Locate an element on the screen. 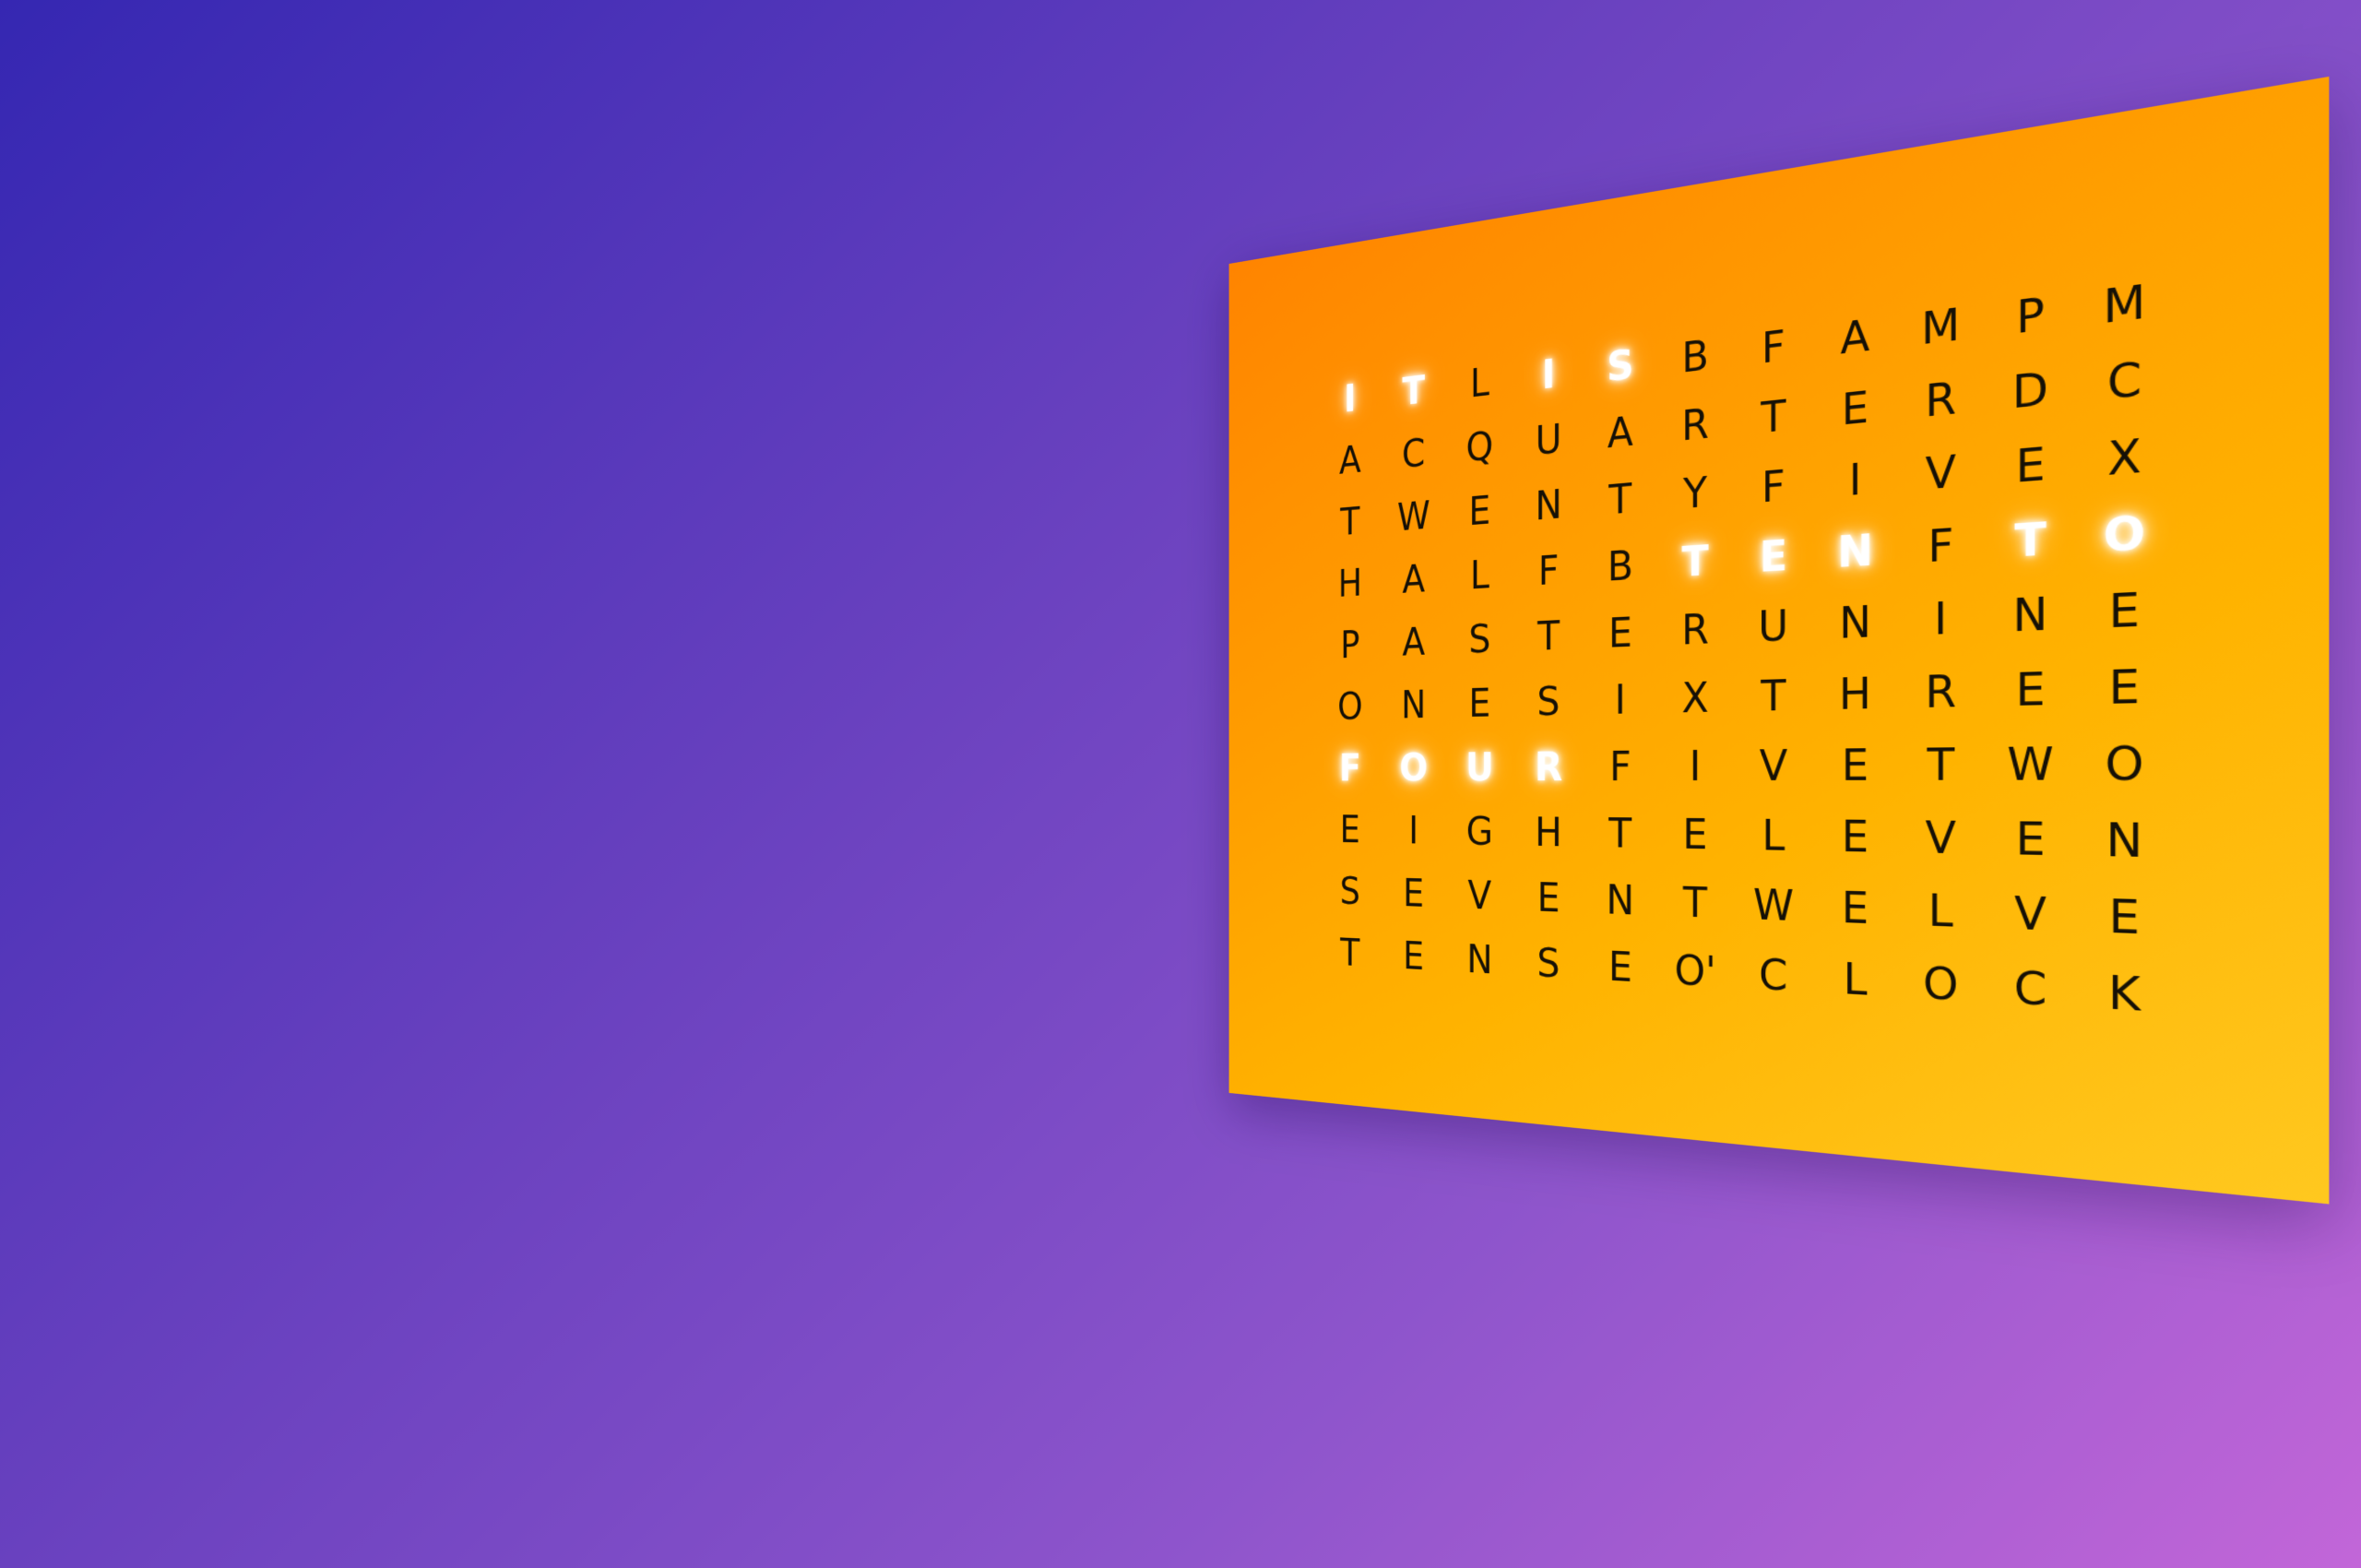 This screenshot has width=2361, height=1568. clock-letter: Y is located at coordinates (1695, 494).